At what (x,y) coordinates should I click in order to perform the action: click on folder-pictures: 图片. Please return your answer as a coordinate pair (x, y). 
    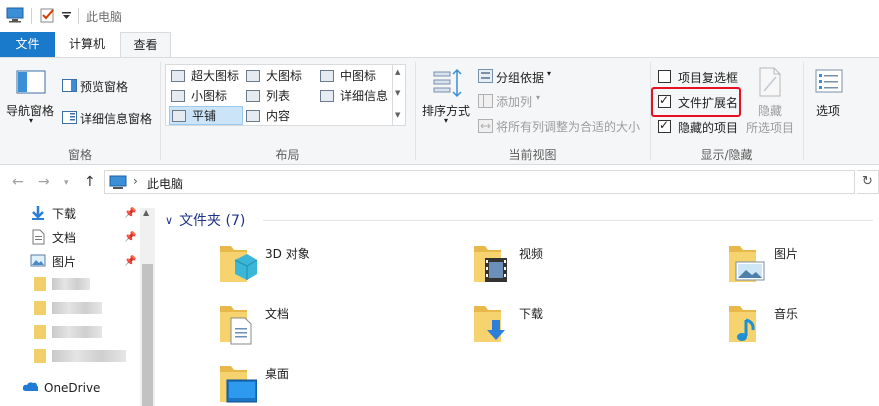
    Looking at the image, I should click on (802, 268).